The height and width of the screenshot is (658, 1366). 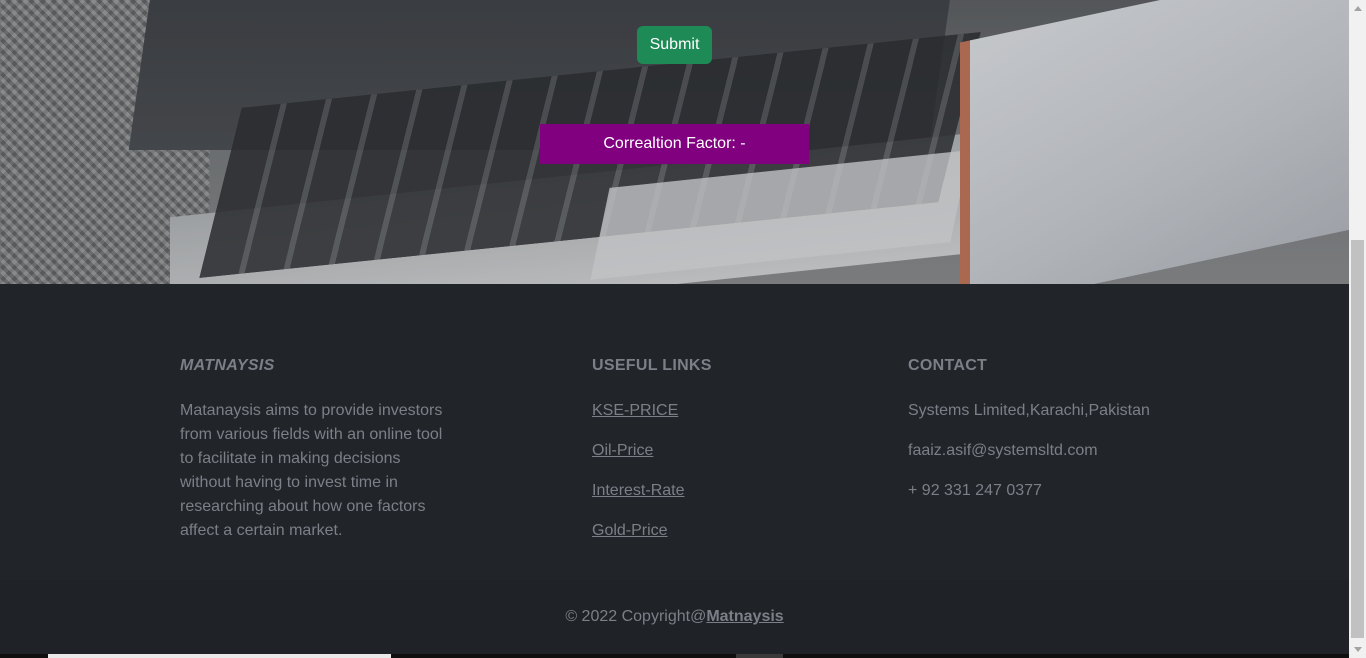 I want to click on copyright-text: © 2022 Copyright@, so click(x=636, y=616).